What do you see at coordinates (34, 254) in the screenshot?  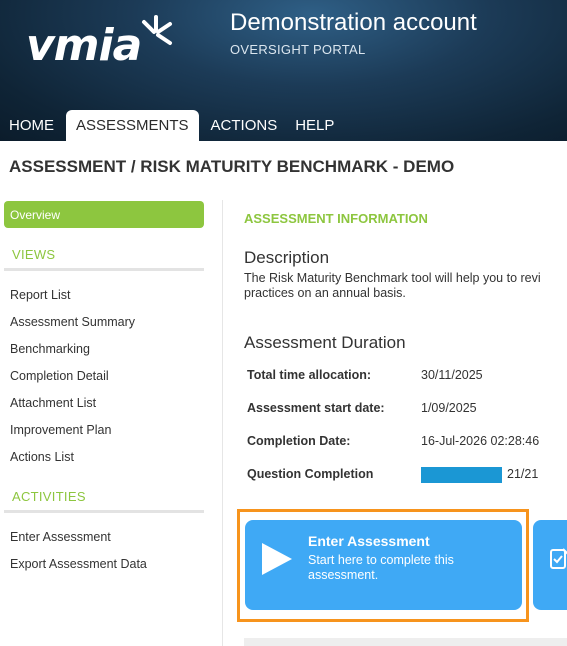 I see `views-heading: VIEWS` at bounding box center [34, 254].